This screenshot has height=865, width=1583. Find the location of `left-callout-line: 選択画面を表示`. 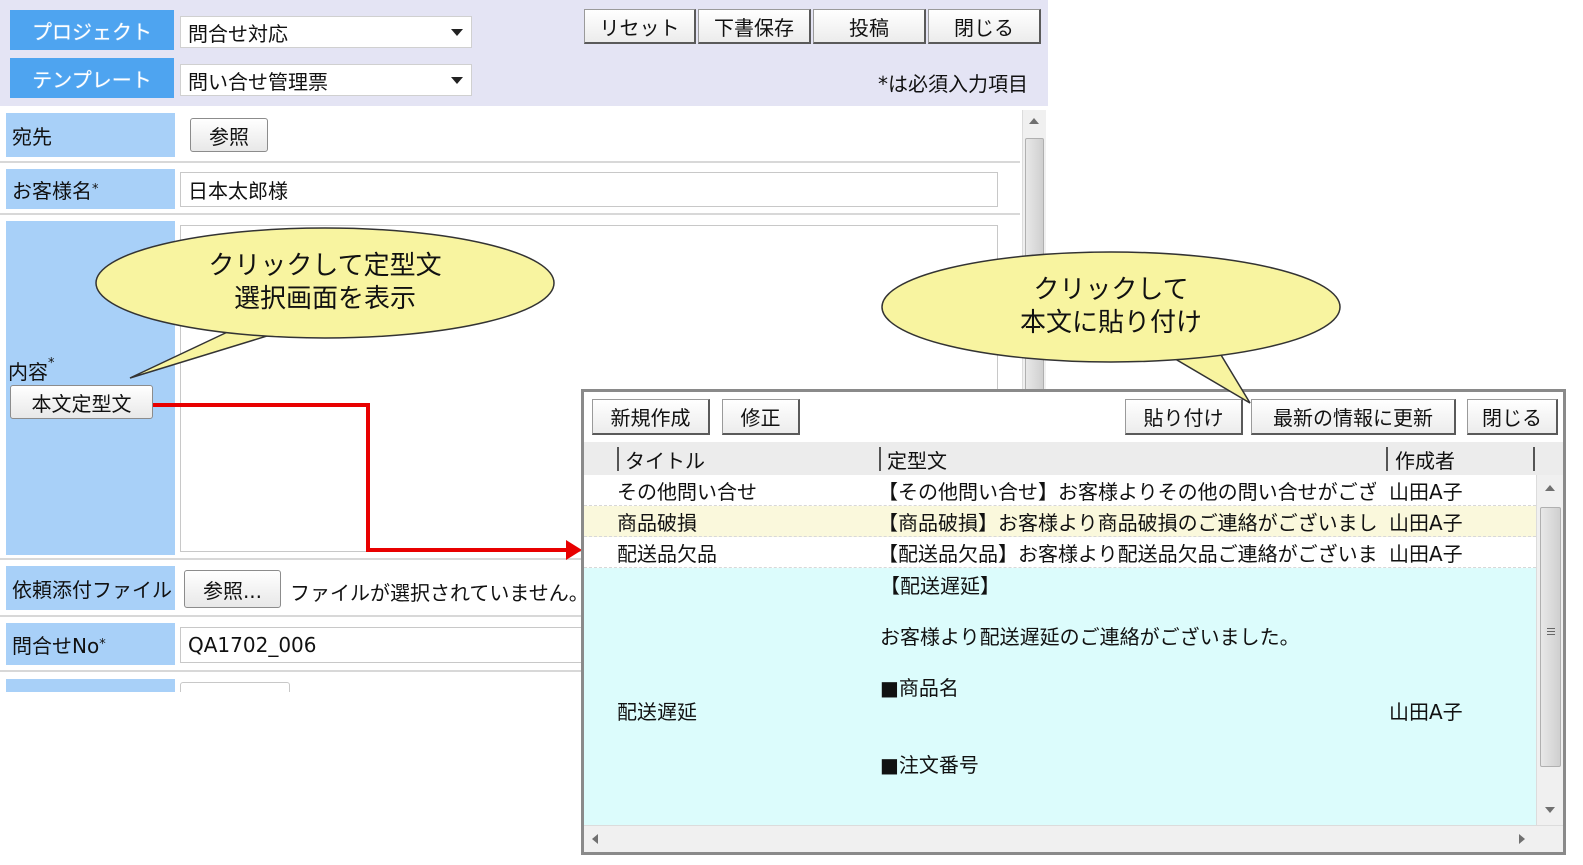

left-callout-line: 選択画面を表示 is located at coordinates (324, 299).